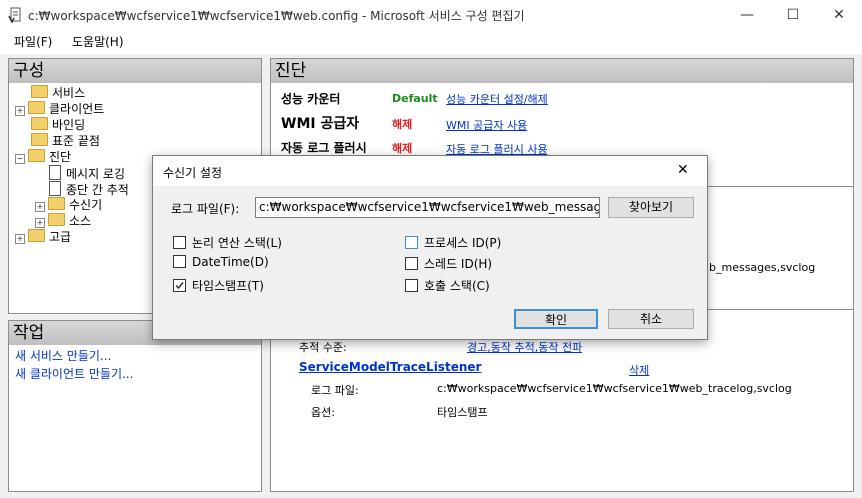 The height and width of the screenshot is (498, 862). Describe the element at coordinates (72, 125) in the screenshot. I see `tree-item-bindings: 바인딩` at that location.